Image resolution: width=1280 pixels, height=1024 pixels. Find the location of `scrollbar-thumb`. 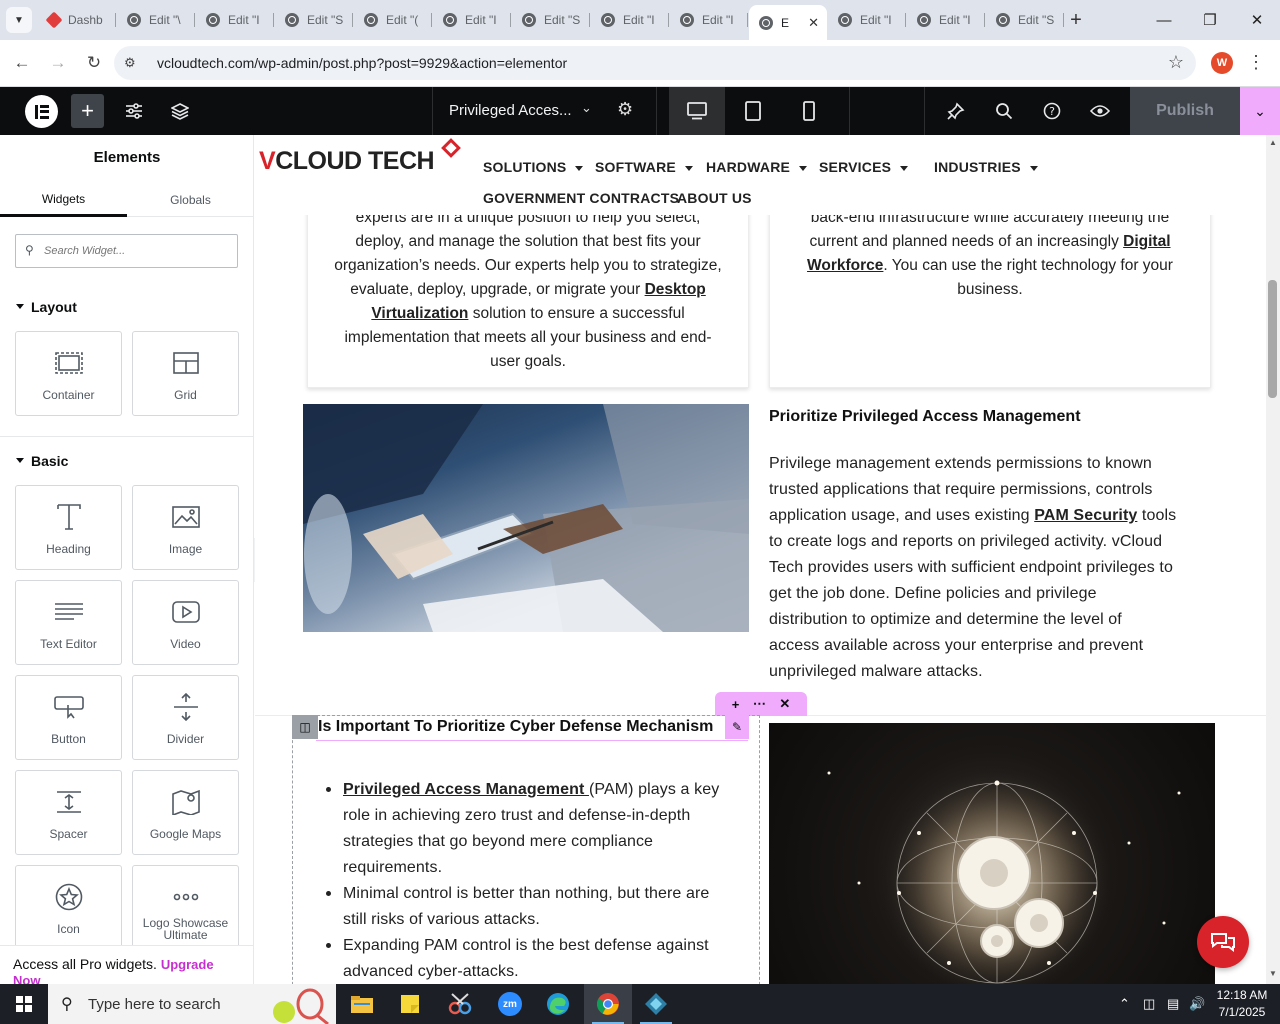

scrollbar-thumb is located at coordinates (1272, 339).